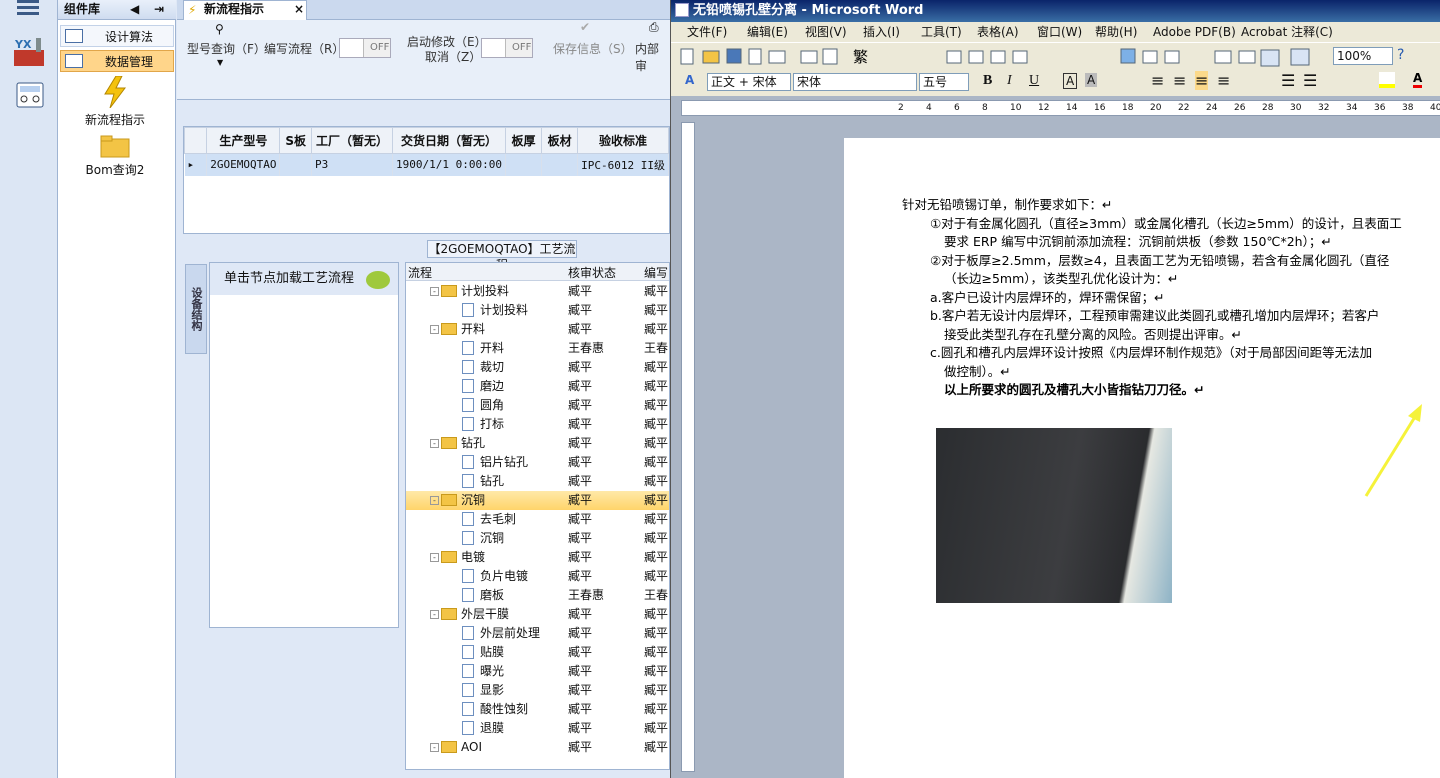  Describe the element at coordinates (1116, 32) in the screenshot. I see `word-menu-item: 帮助(H)` at that location.